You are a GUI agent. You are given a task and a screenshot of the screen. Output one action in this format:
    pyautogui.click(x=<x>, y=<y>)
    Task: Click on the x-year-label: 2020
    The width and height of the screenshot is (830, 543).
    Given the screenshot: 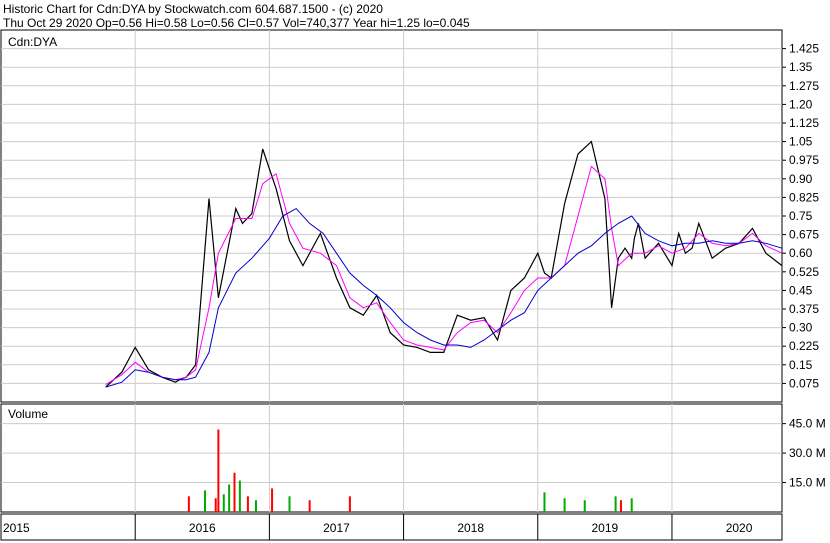 What is the action you would take?
    pyautogui.click(x=739, y=528)
    